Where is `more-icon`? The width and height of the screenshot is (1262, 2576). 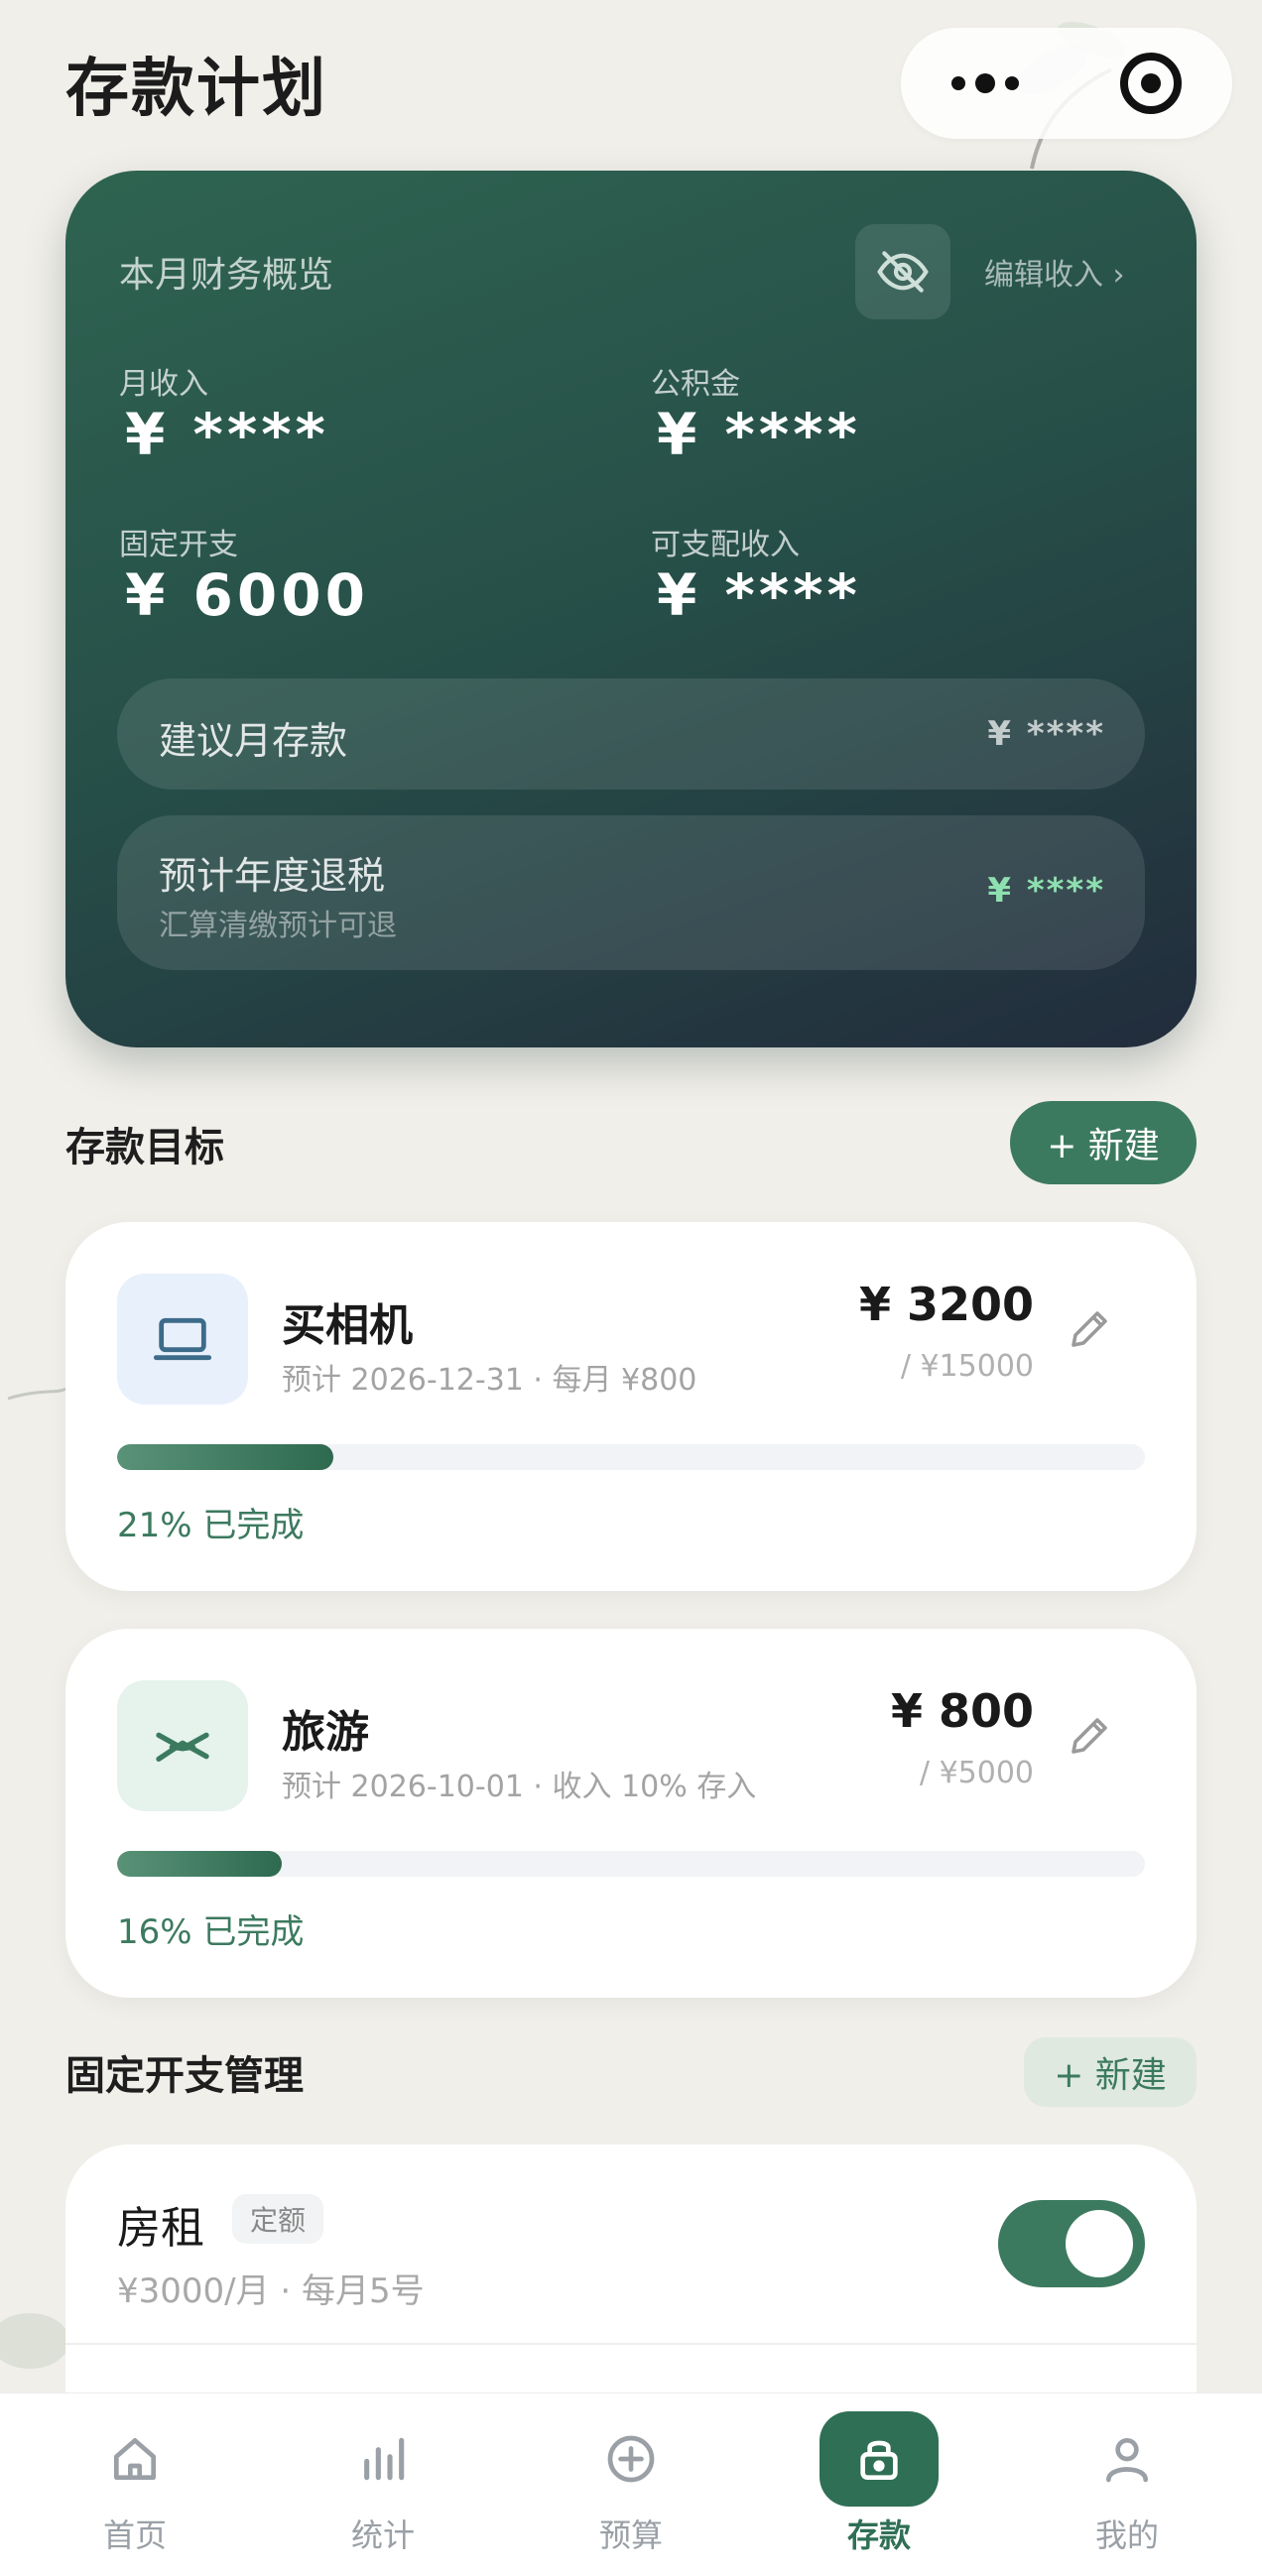 more-icon is located at coordinates (985, 83).